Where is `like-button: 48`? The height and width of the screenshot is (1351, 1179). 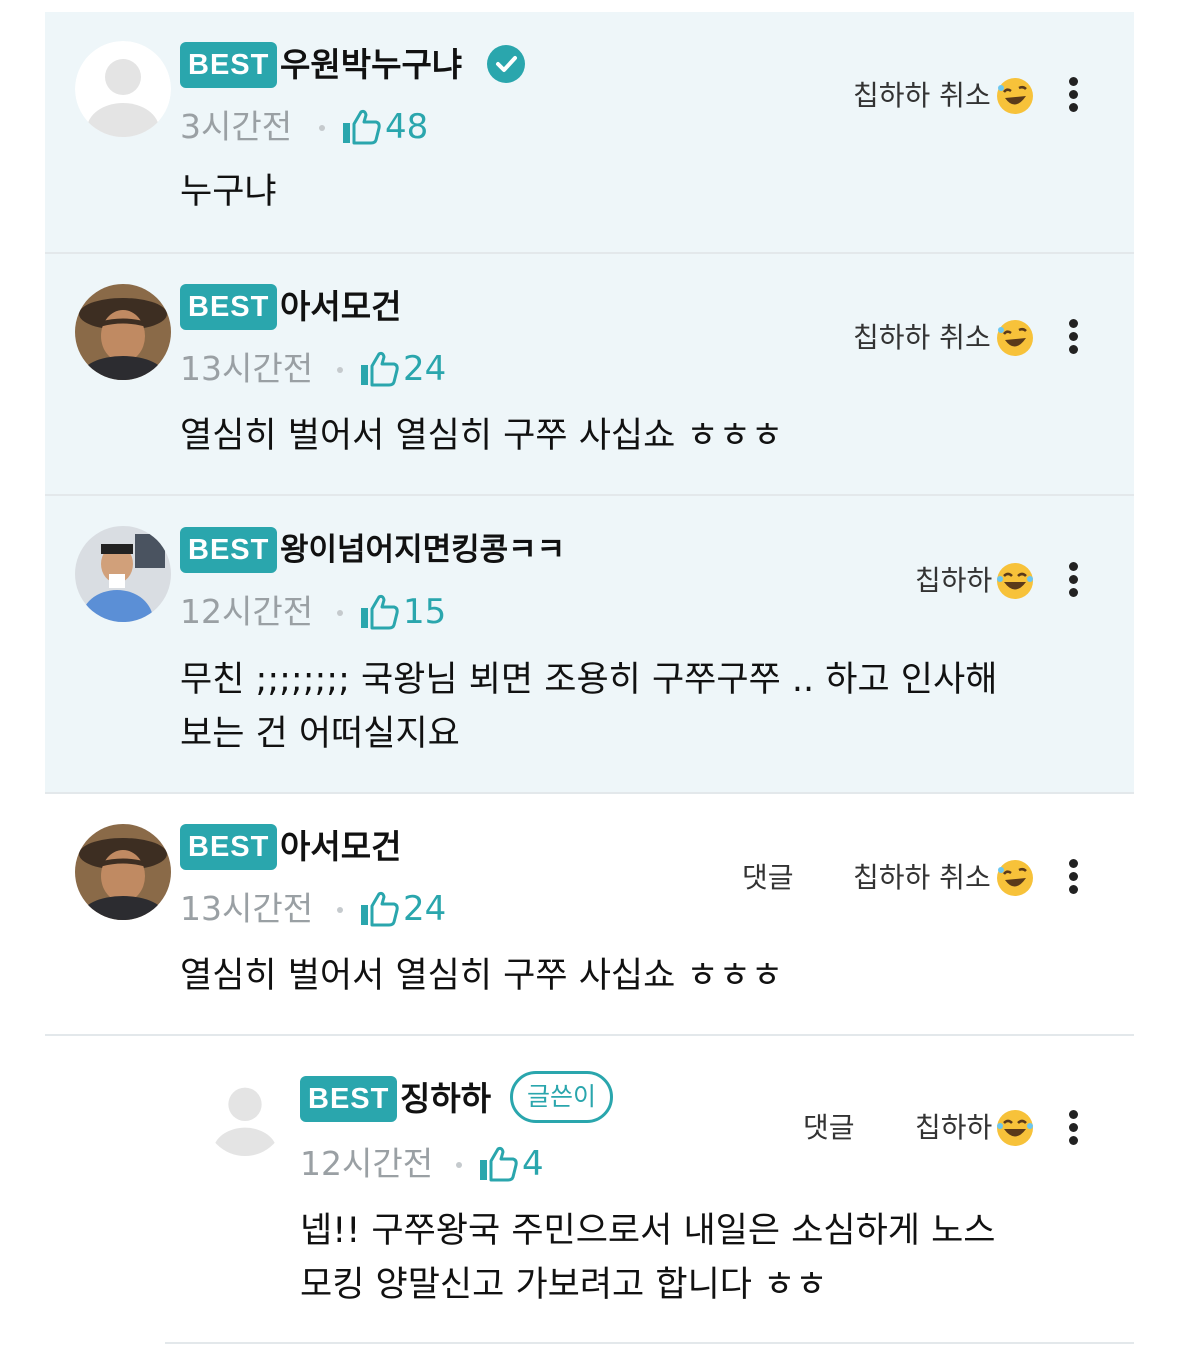 like-button: 48 is located at coordinates (384, 127).